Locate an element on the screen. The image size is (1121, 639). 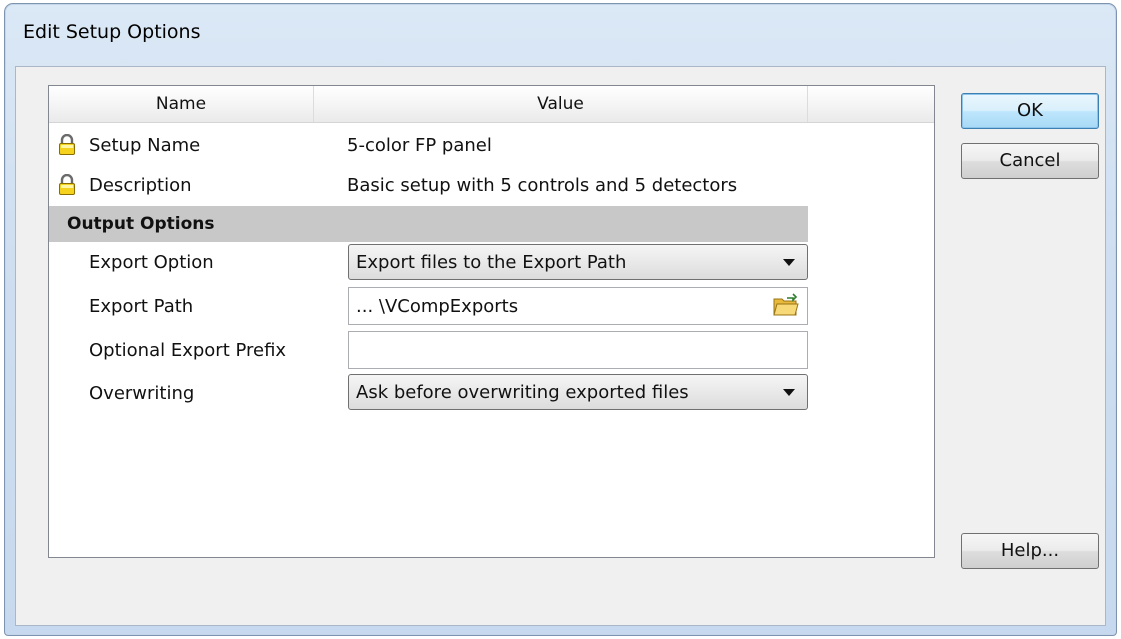
column-header-name: Name is located at coordinates (181, 104).